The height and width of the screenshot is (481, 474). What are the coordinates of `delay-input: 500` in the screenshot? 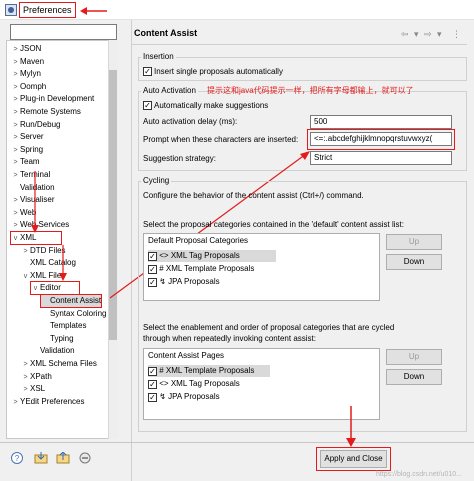 It's located at (381, 122).